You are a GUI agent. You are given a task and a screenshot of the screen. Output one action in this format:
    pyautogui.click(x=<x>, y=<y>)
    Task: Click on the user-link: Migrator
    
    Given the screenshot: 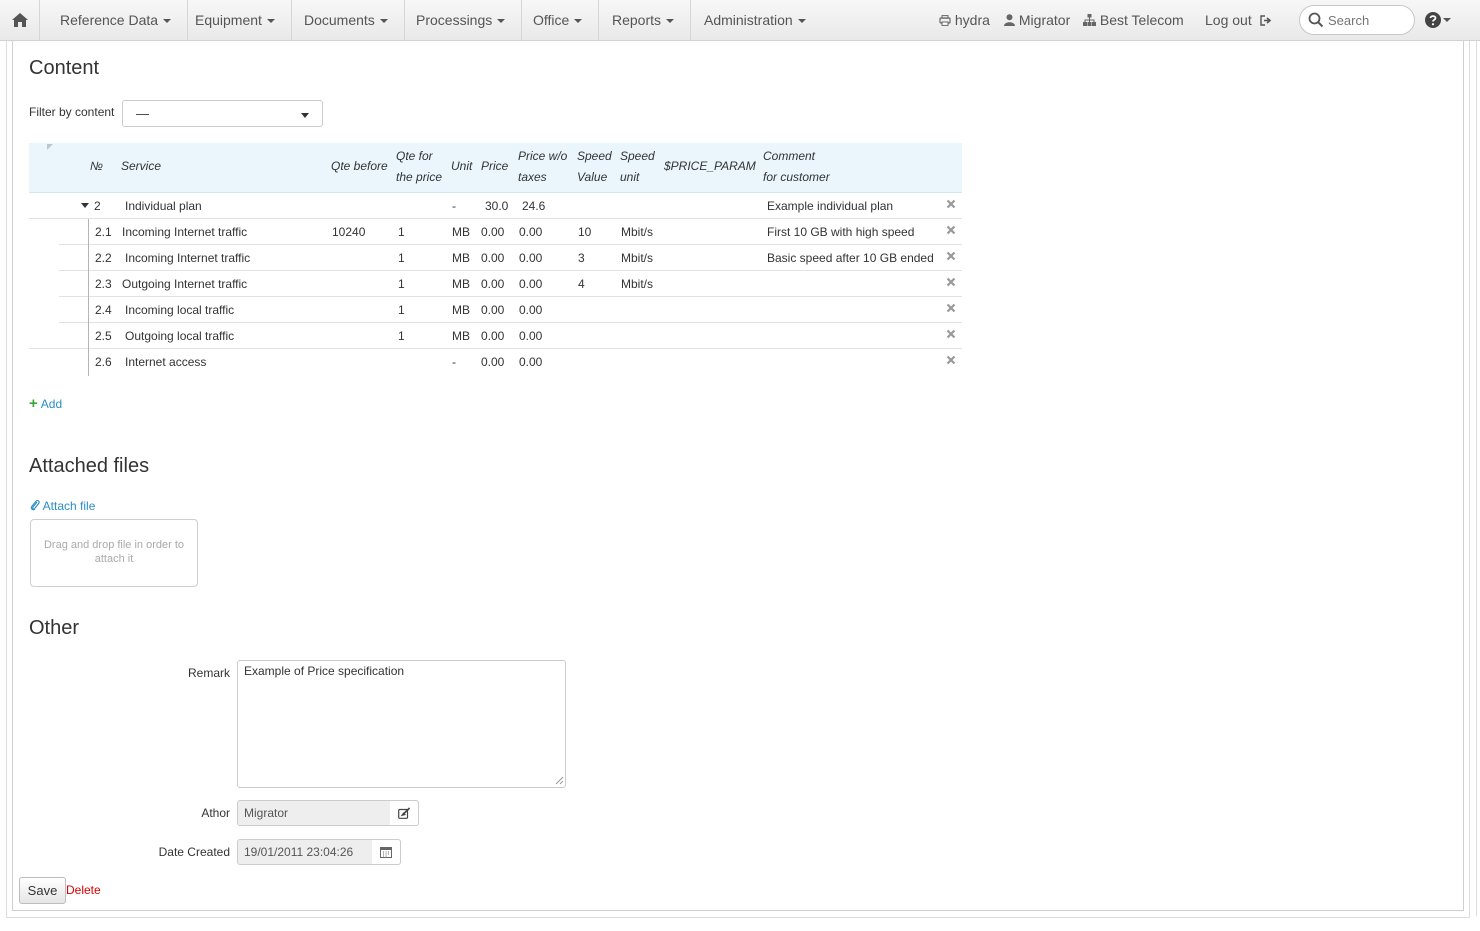 What is the action you would take?
    pyautogui.click(x=1037, y=20)
    